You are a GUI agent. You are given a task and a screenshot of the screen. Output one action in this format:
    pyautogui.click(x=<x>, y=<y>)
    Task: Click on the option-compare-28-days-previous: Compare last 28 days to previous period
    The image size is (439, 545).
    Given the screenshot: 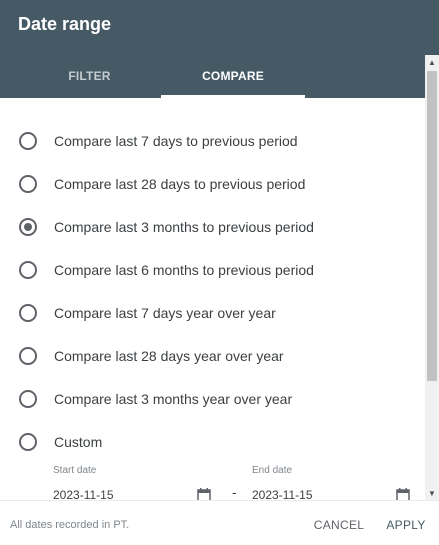 What is the action you would take?
    pyautogui.click(x=212, y=184)
    